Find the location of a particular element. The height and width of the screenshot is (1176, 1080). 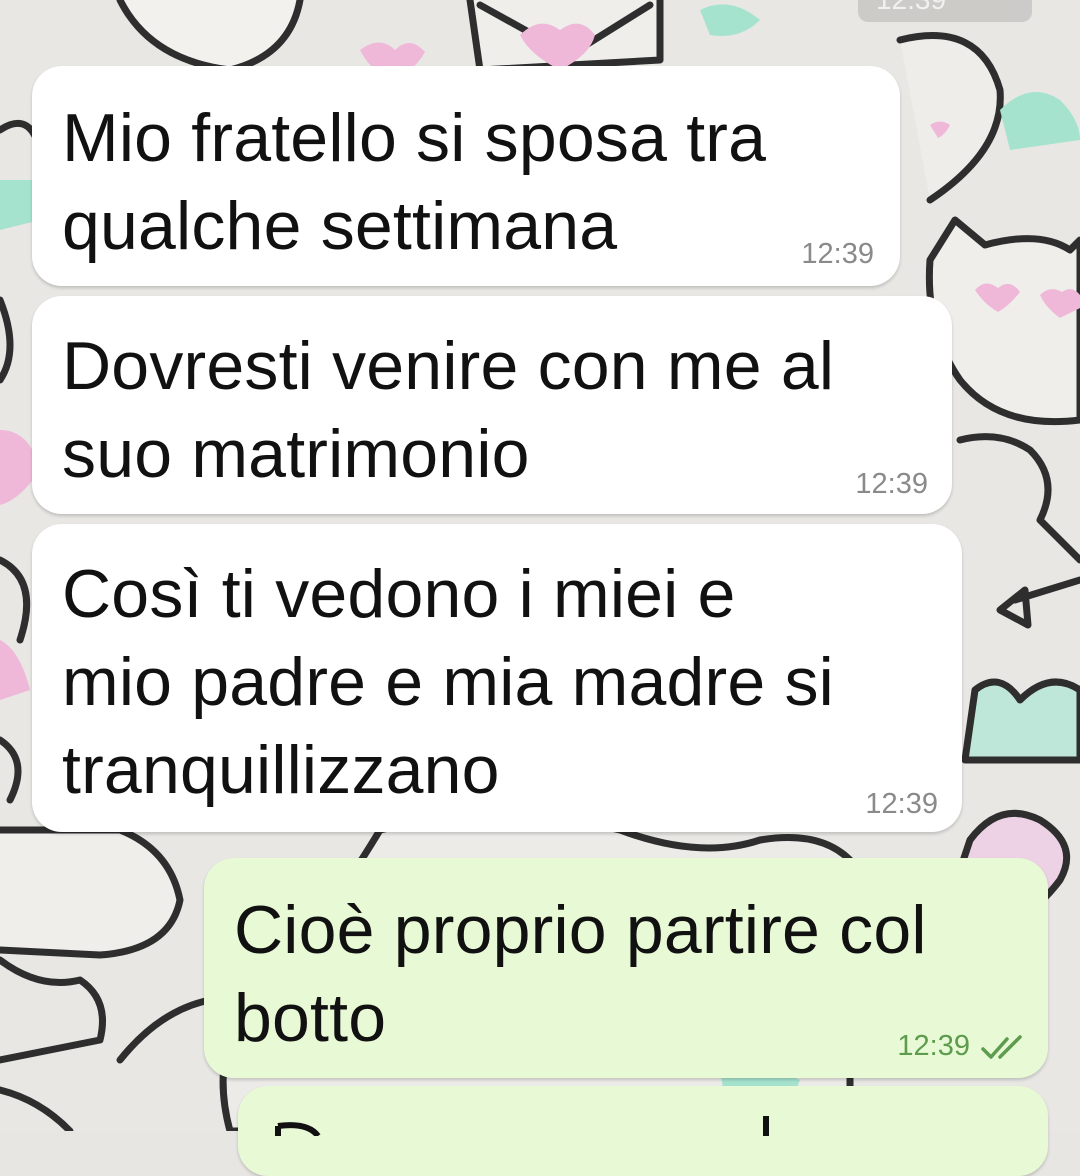

message-text: Cioè proprio partire col botto is located at coordinates (580, 974).